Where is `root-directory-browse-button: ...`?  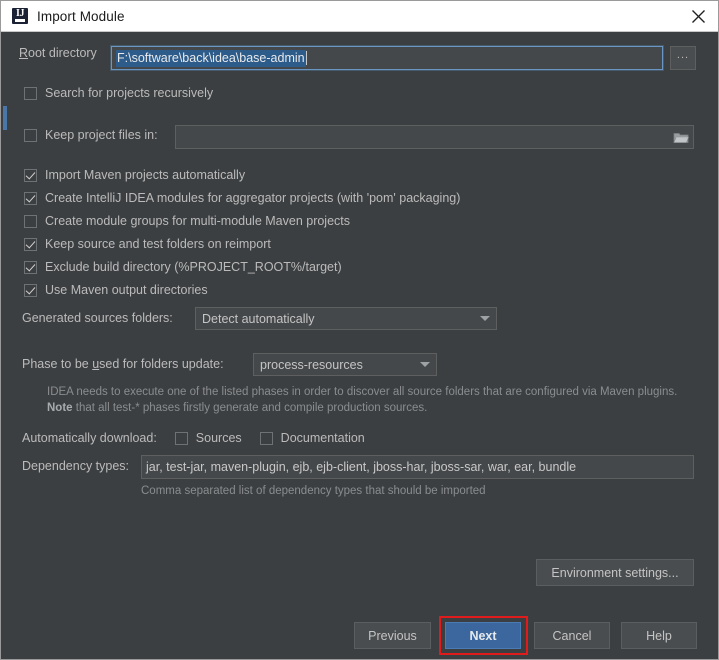
root-directory-browse-button: ... is located at coordinates (683, 58).